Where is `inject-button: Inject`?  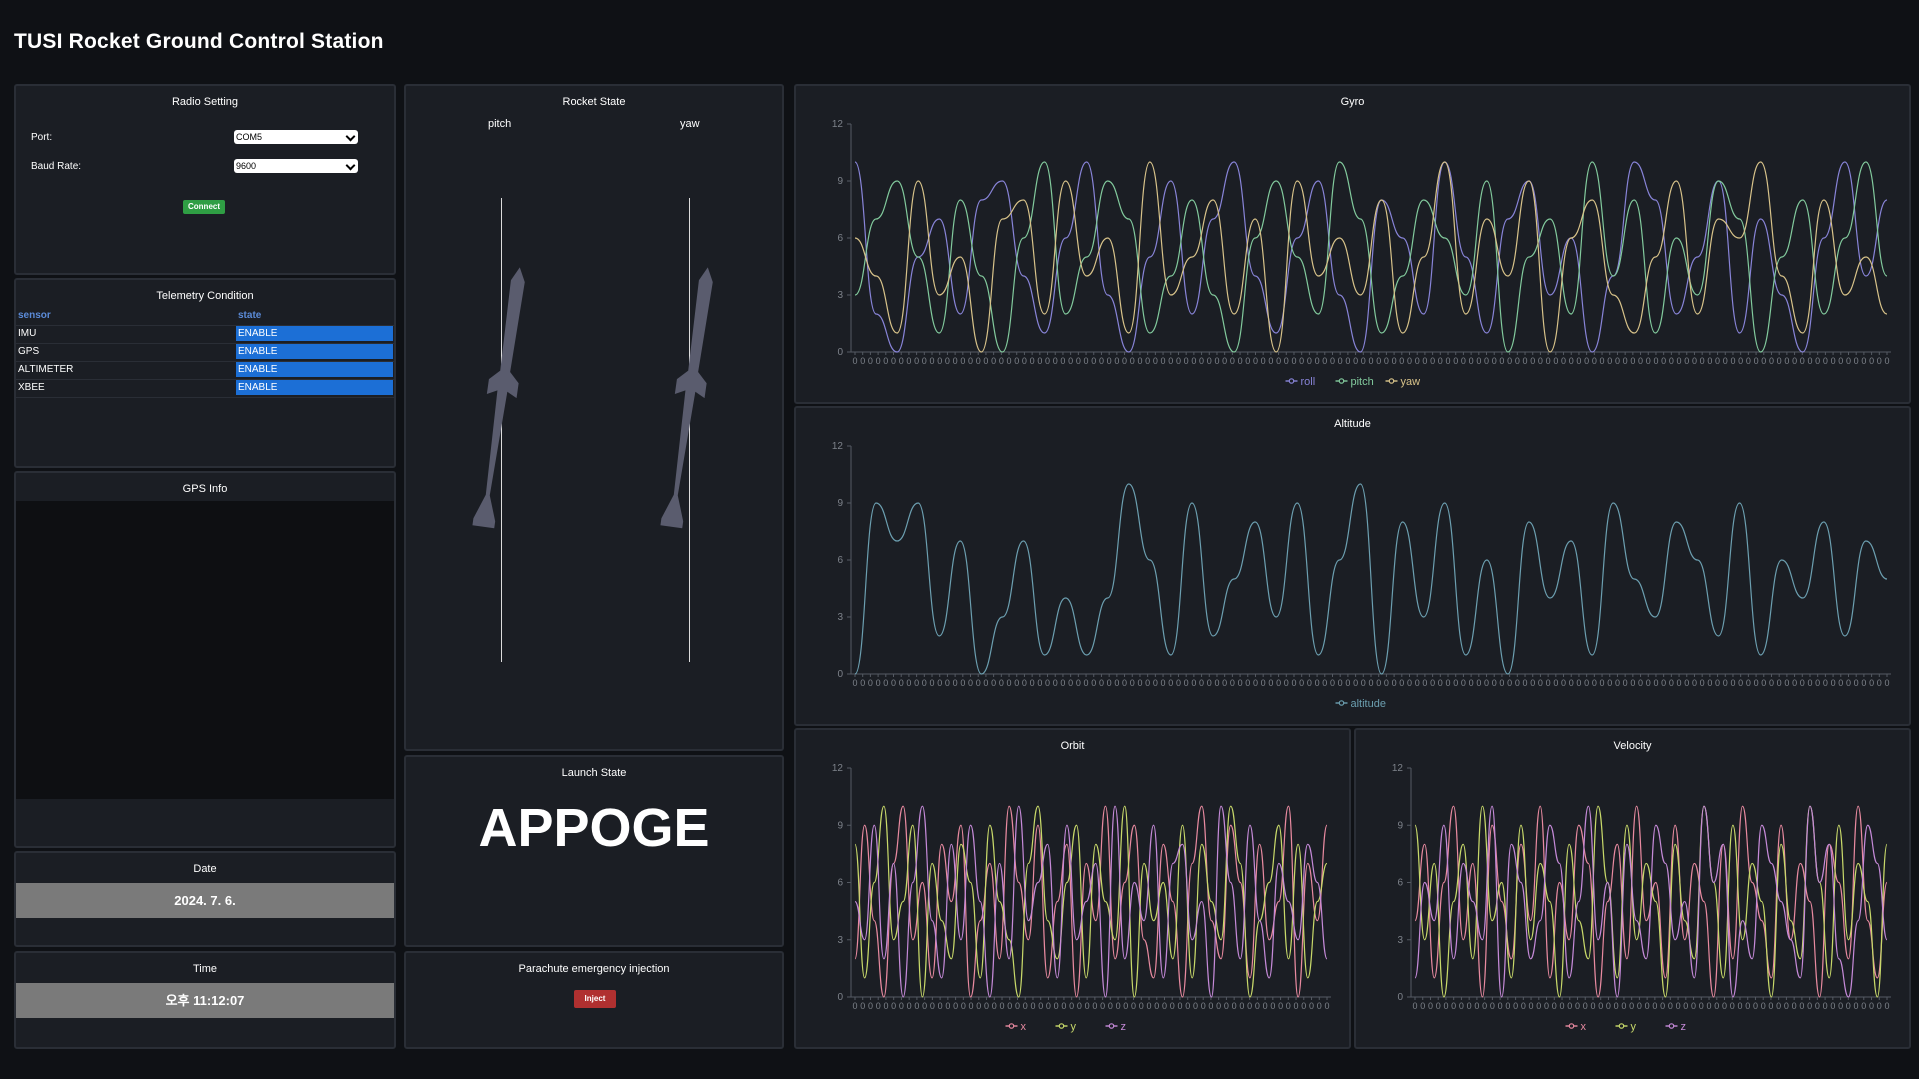
inject-button: Inject is located at coordinates (595, 999).